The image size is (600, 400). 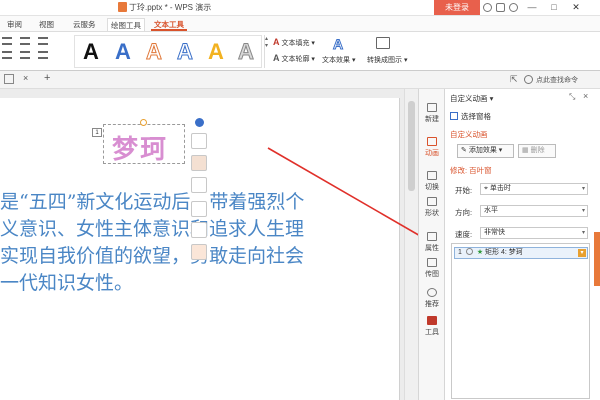 I want to click on start-label: 开始:, so click(x=464, y=190).